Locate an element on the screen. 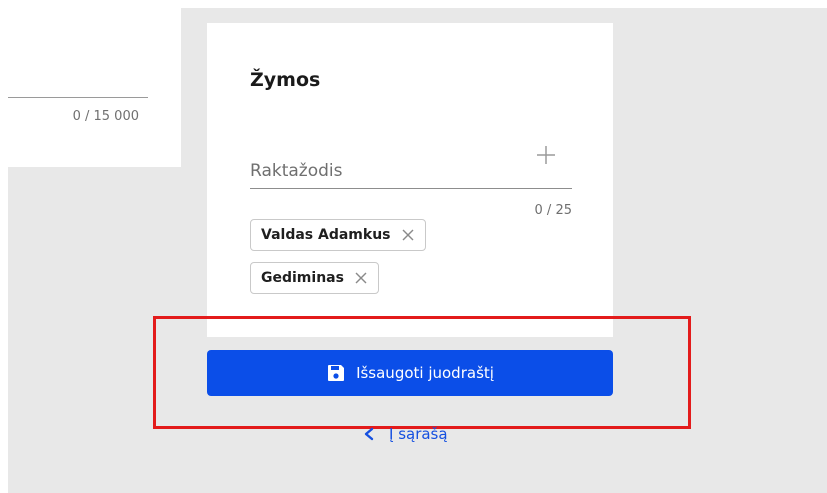 The height and width of the screenshot is (493, 827). keyword-counter: 0 / 25 is located at coordinates (553, 210).